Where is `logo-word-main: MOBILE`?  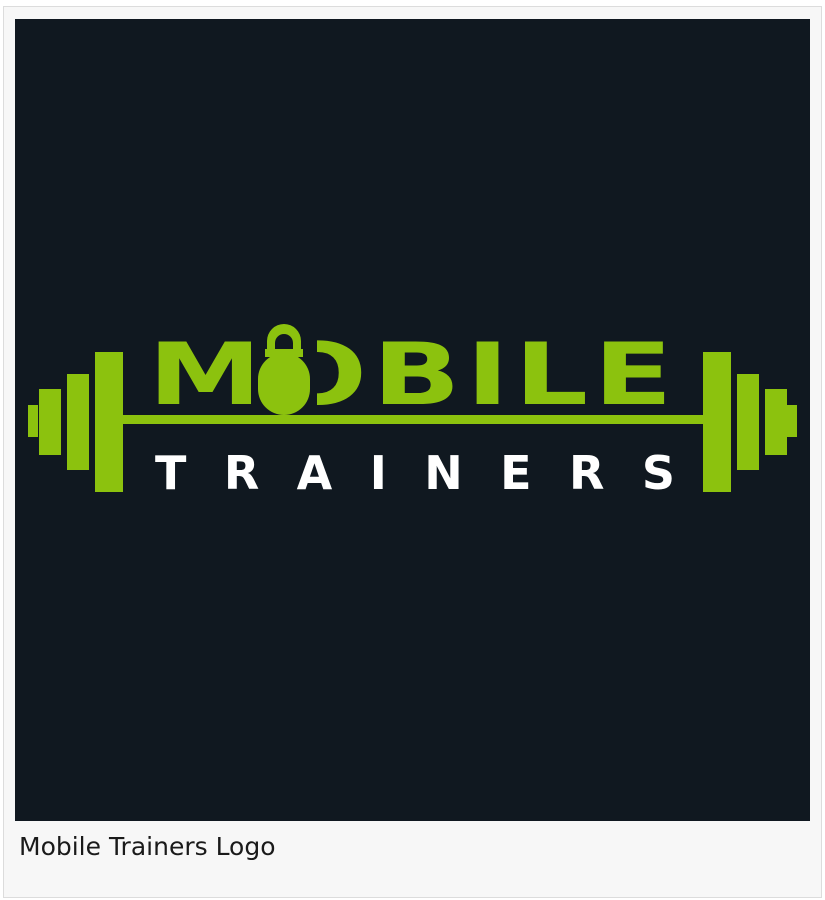
logo-word-main: MOBILE is located at coordinates (413, 375).